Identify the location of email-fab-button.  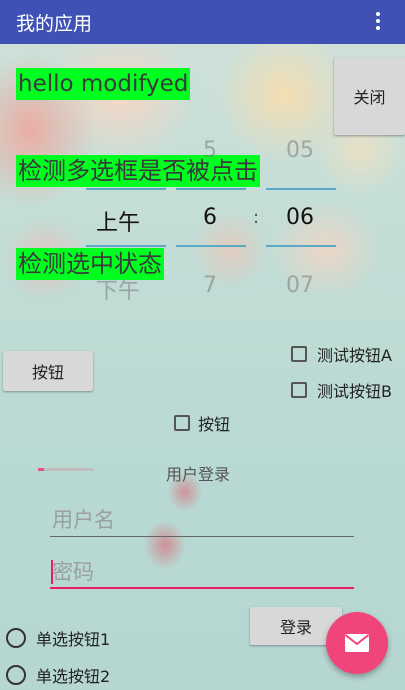
(357, 643).